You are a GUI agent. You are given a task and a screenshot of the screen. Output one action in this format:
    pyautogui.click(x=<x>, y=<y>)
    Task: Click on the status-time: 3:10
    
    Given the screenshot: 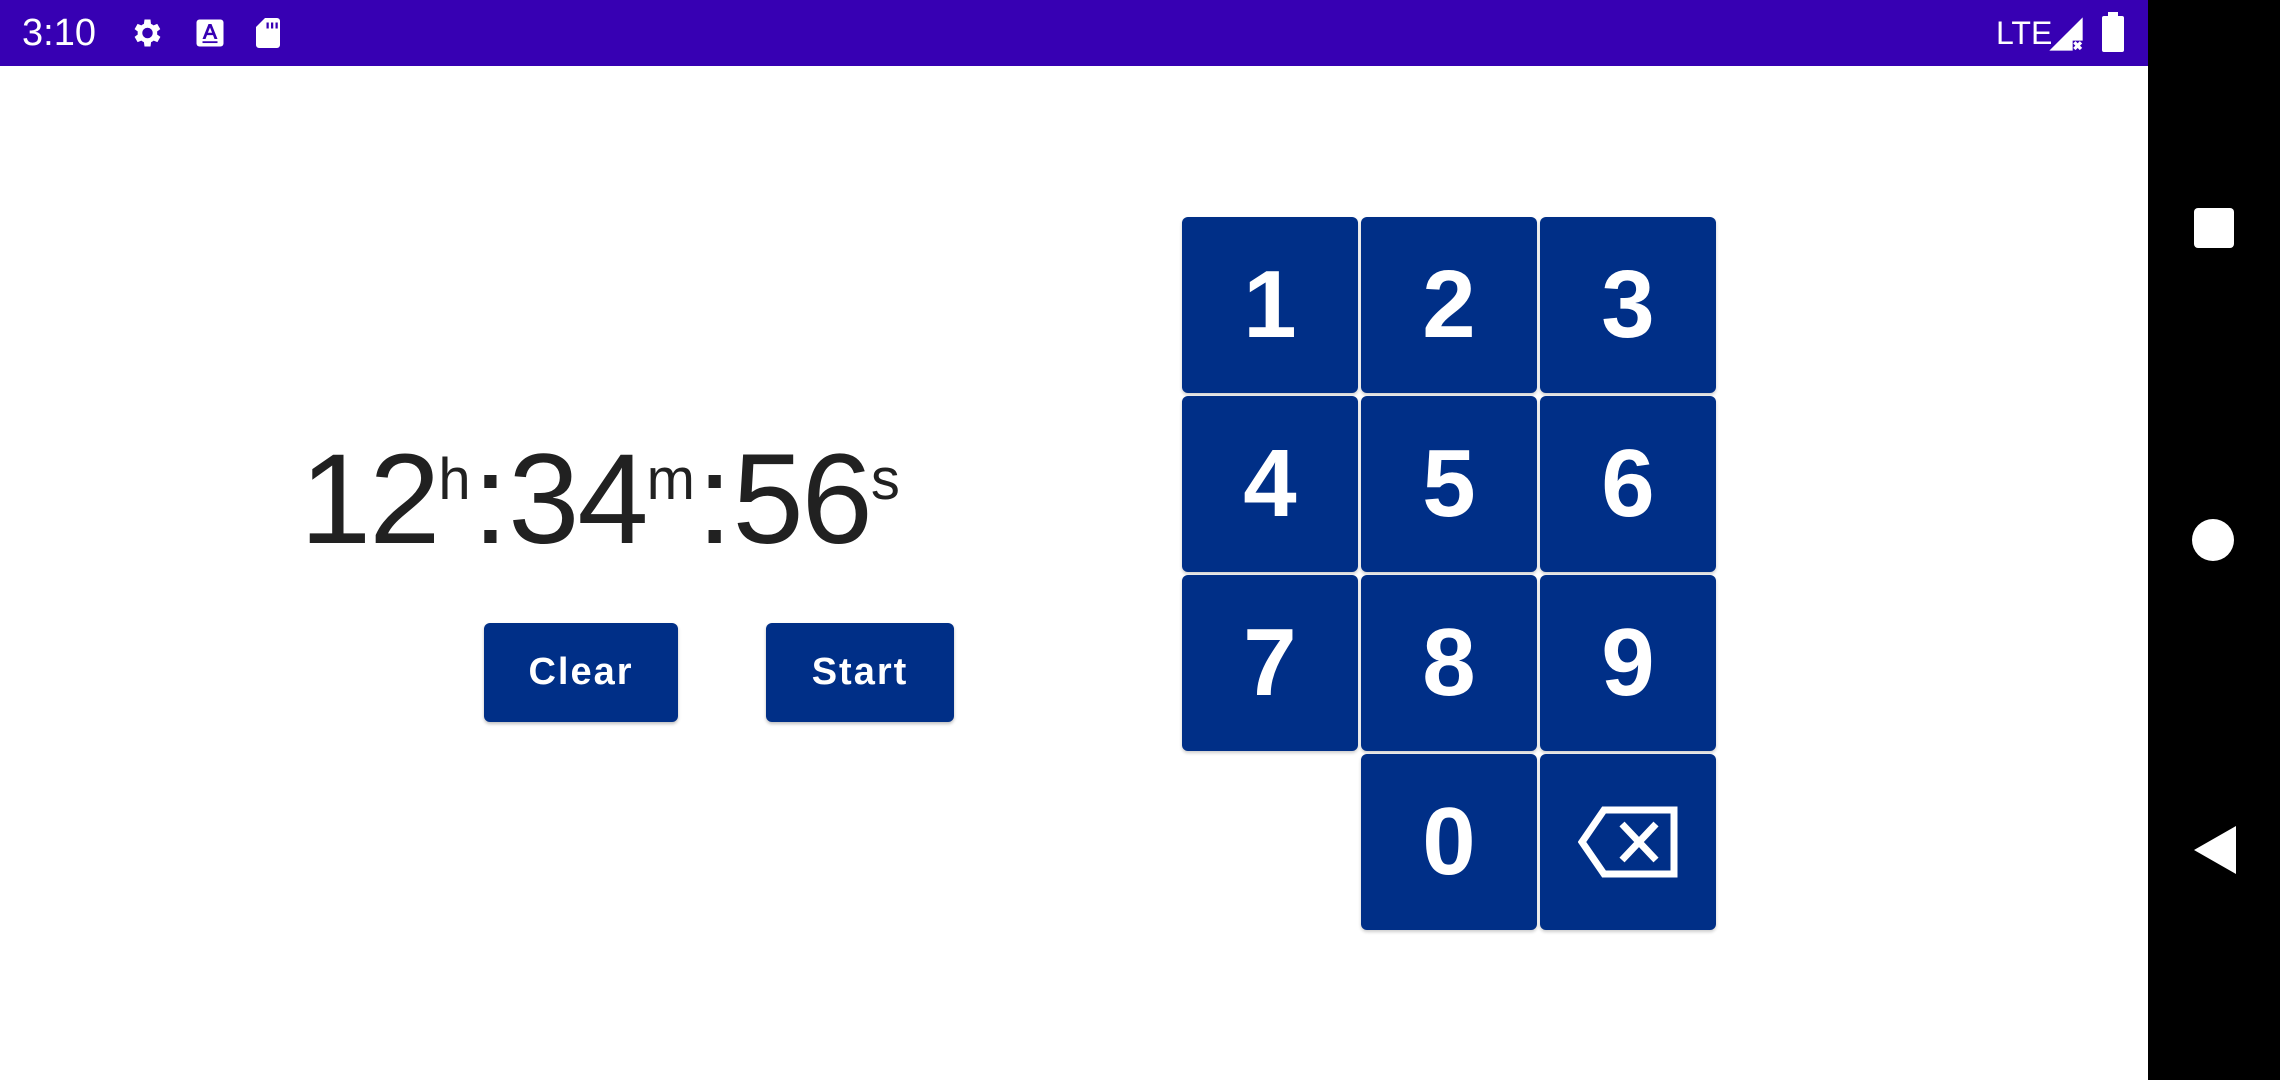 What is the action you would take?
    pyautogui.click(x=59, y=33)
    